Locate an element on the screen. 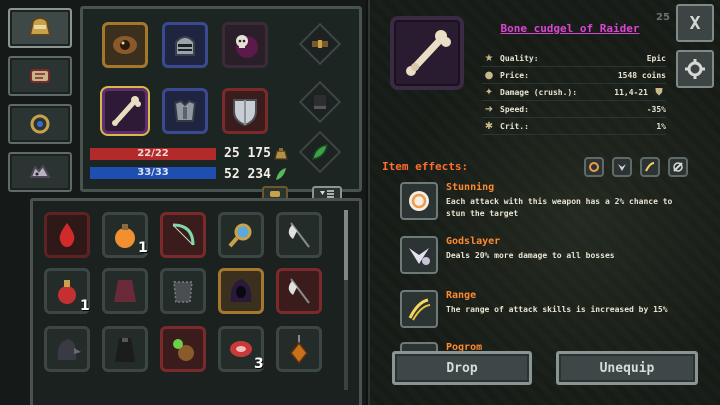  tab-scrolls is located at coordinates (40, 76).